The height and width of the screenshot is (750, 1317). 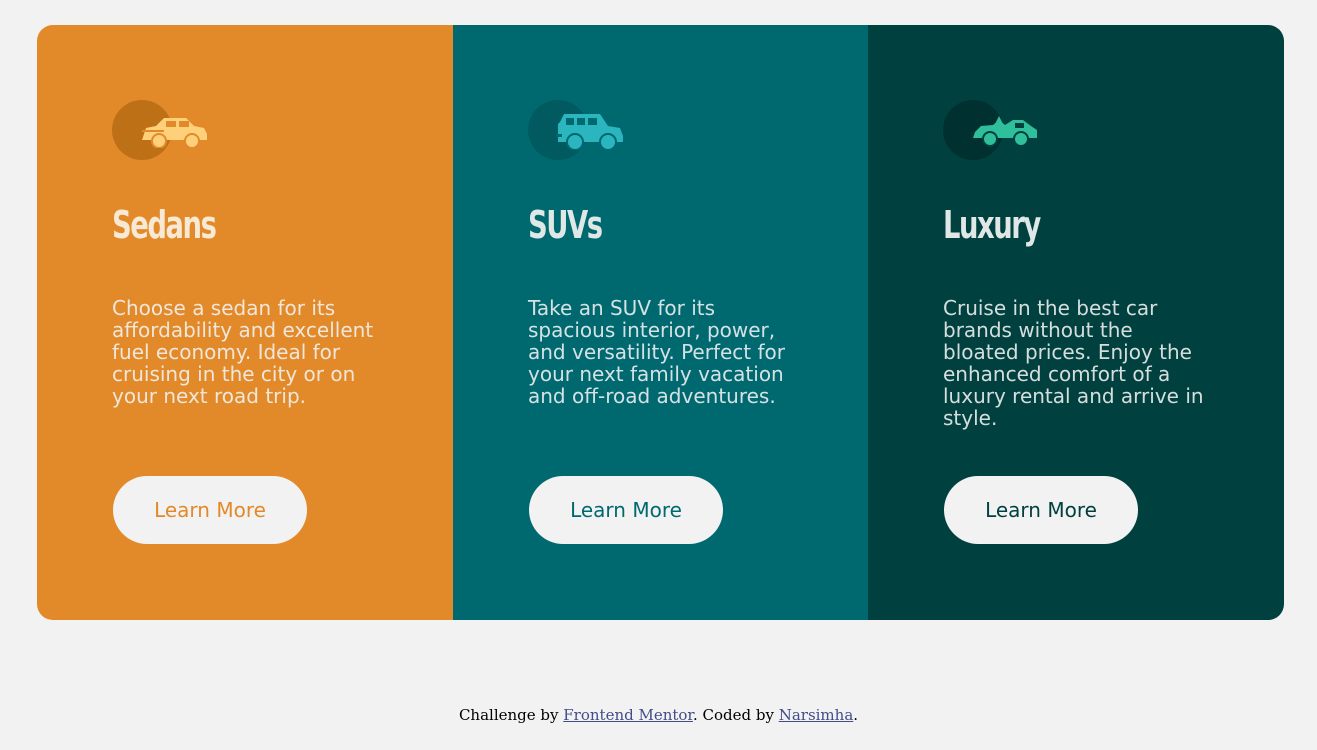 I want to click on card-title: Sedans, so click(x=164, y=225).